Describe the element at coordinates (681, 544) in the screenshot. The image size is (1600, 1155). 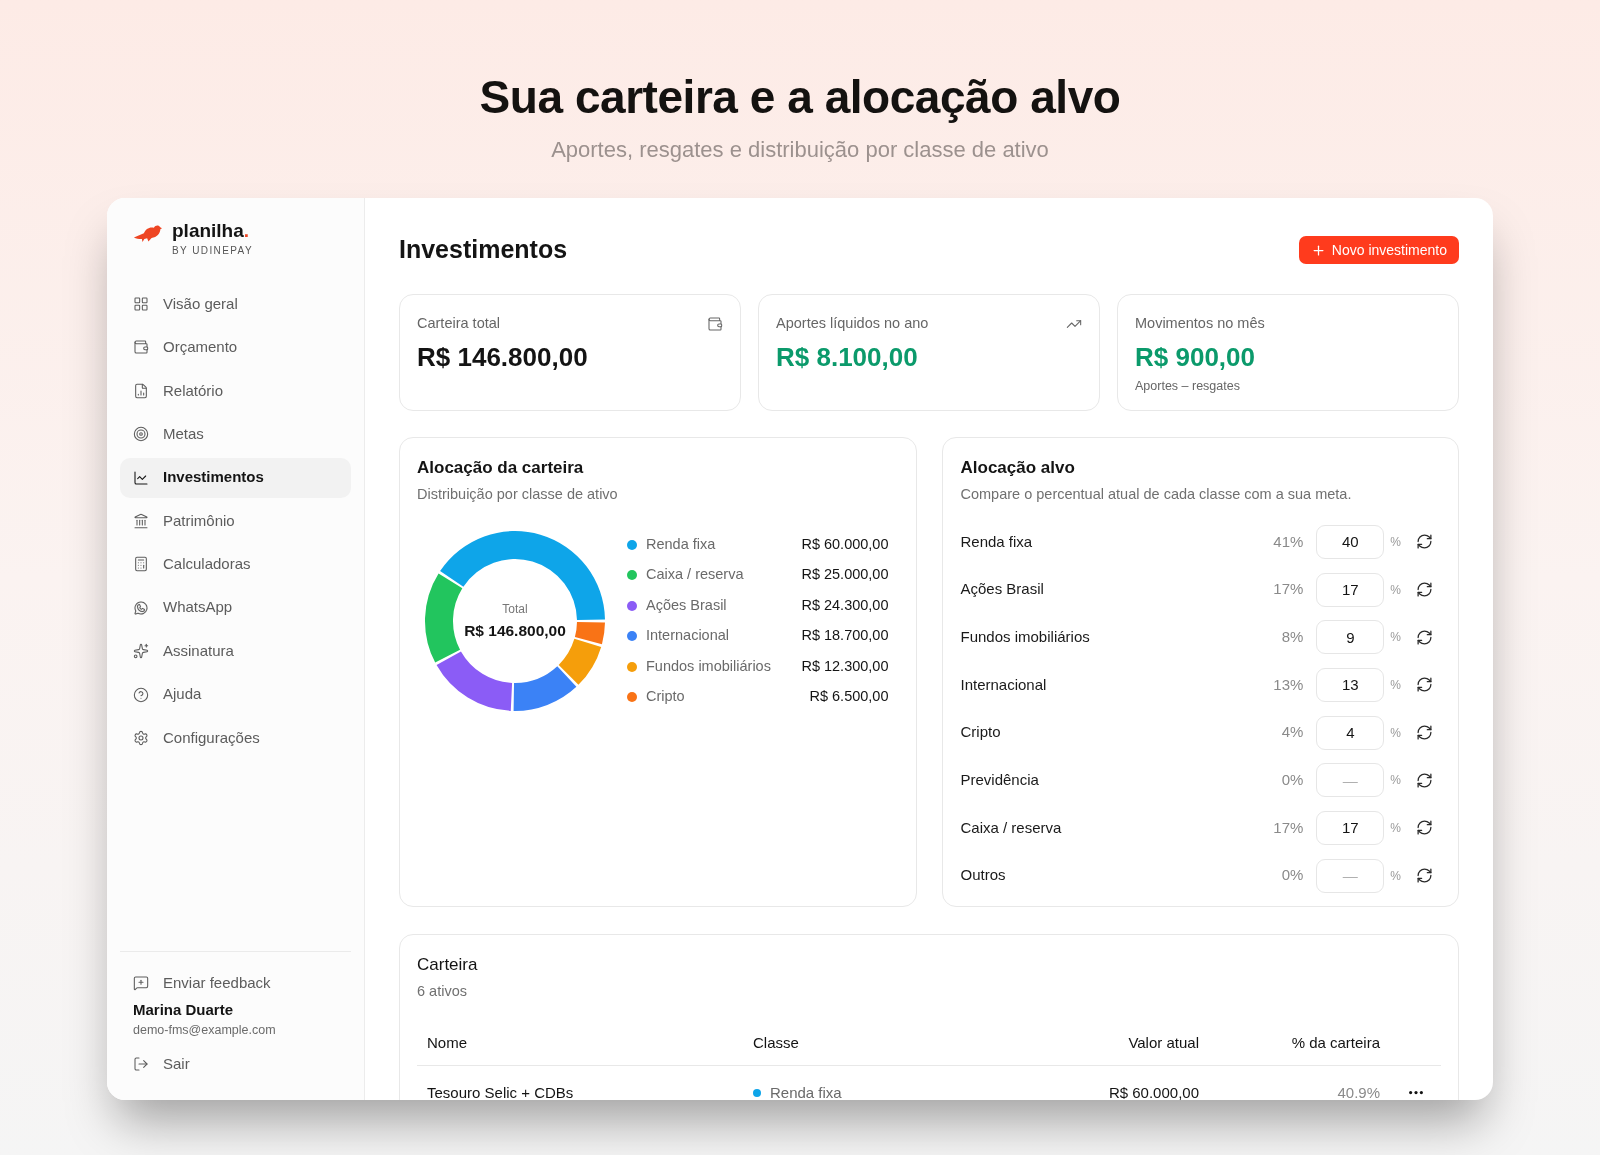
I see `legend-label: Renda fixa` at that location.